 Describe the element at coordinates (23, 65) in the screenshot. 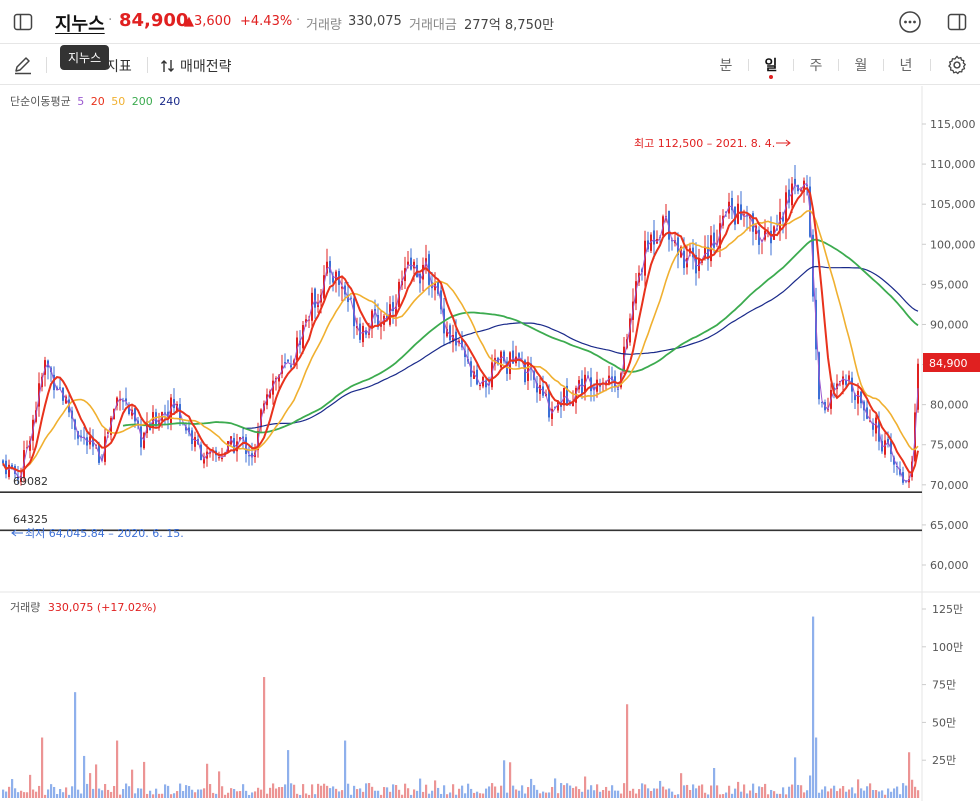

I see `drawing-pen-icon` at that location.